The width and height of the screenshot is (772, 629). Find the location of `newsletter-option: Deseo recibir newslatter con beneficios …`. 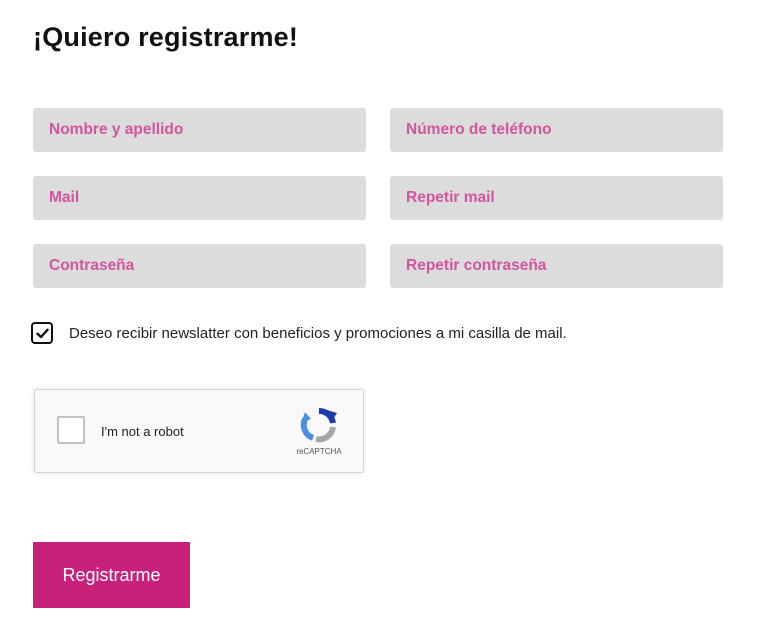

newsletter-option: Deseo recibir newslatter con beneficios … is located at coordinates (299, 333).